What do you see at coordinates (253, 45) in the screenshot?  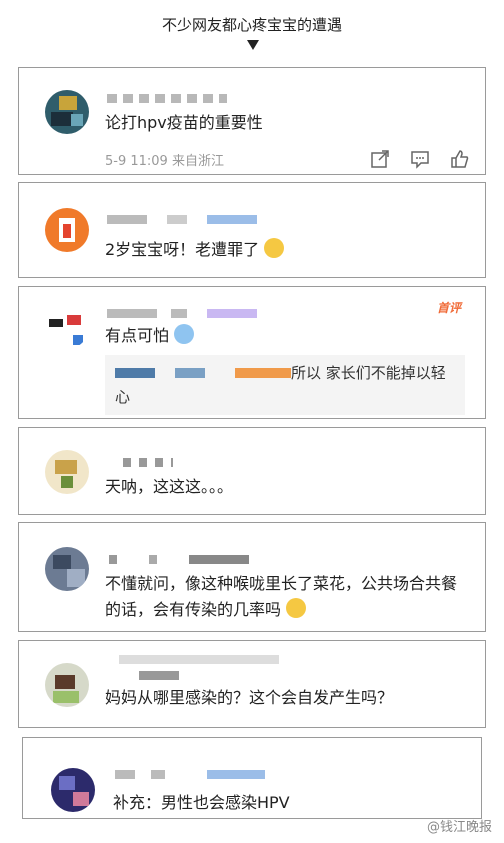 I see `down-arrow-icon` at bounding box center [253, 45].